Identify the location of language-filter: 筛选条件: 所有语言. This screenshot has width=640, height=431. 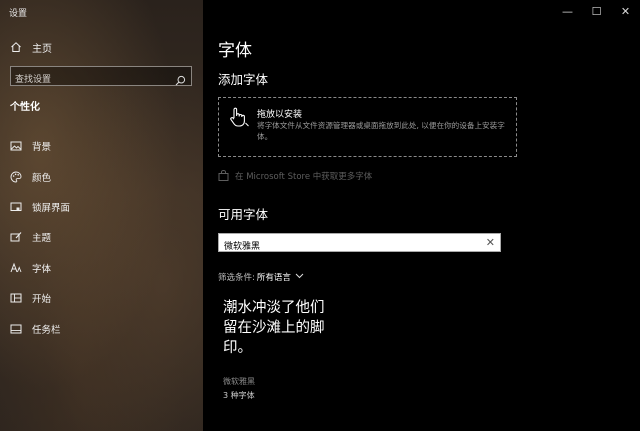
(261, 277).